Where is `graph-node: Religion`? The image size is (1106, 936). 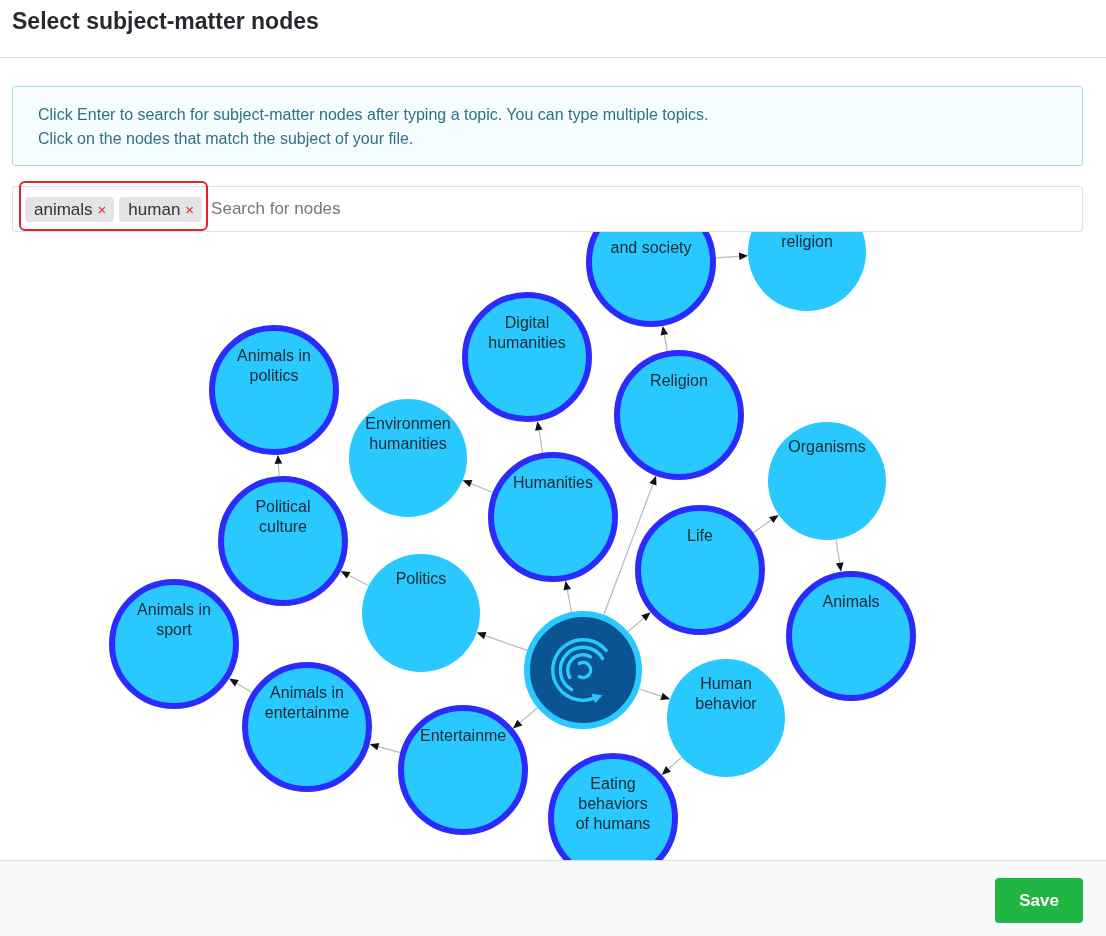 graph-node: Religion is located at coordinates (679, 415).